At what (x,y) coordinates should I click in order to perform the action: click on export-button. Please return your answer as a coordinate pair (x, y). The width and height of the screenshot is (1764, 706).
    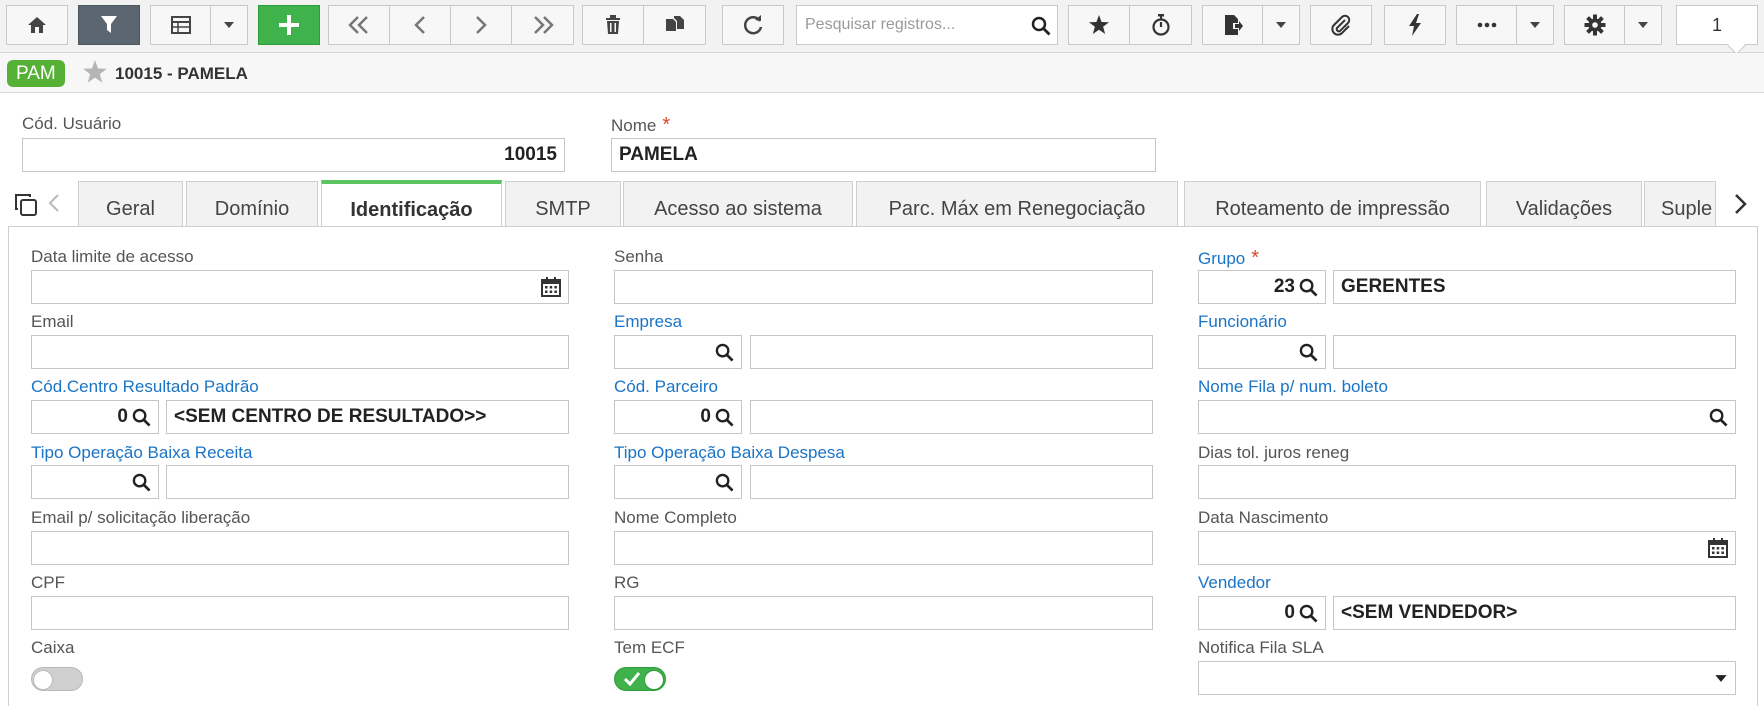
    Looking at the image, I should click on (1233, 25).